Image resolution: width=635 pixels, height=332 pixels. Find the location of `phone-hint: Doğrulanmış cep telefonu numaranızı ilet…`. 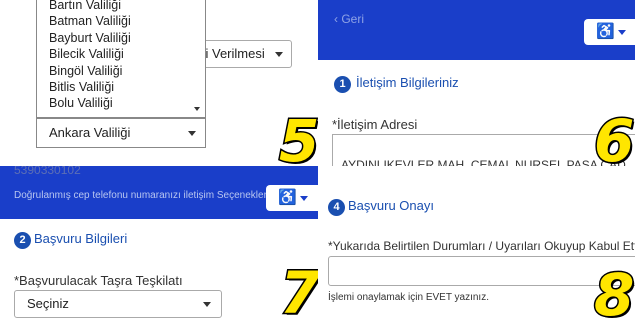

phone-hint: Doğrulanmış cep telefonu numaranızı ilet… is located at coordinates (142, 195).